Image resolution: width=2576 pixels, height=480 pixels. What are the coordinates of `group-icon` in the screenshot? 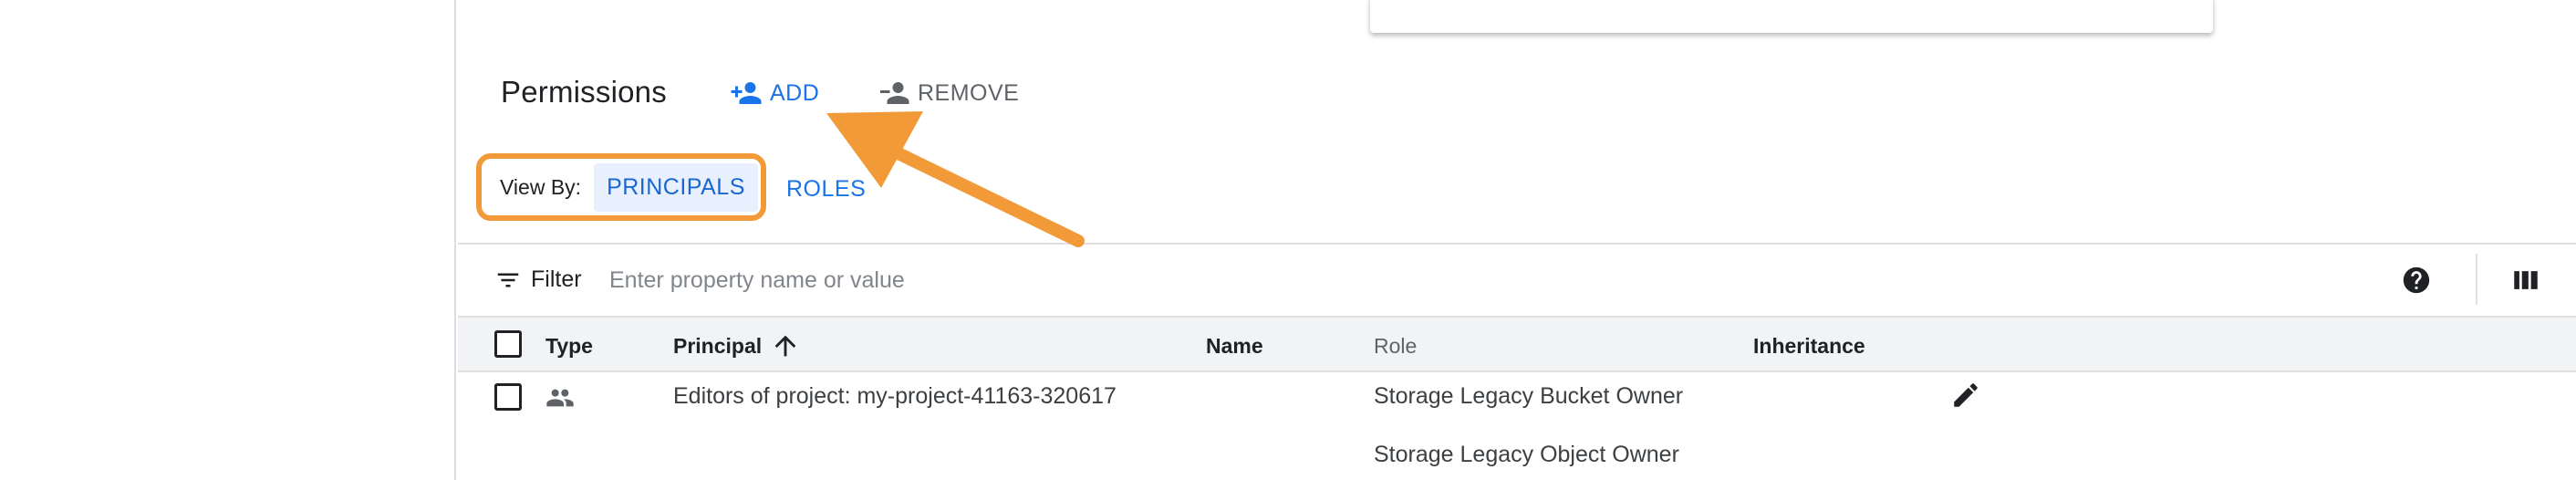 It's located at (560, 398).